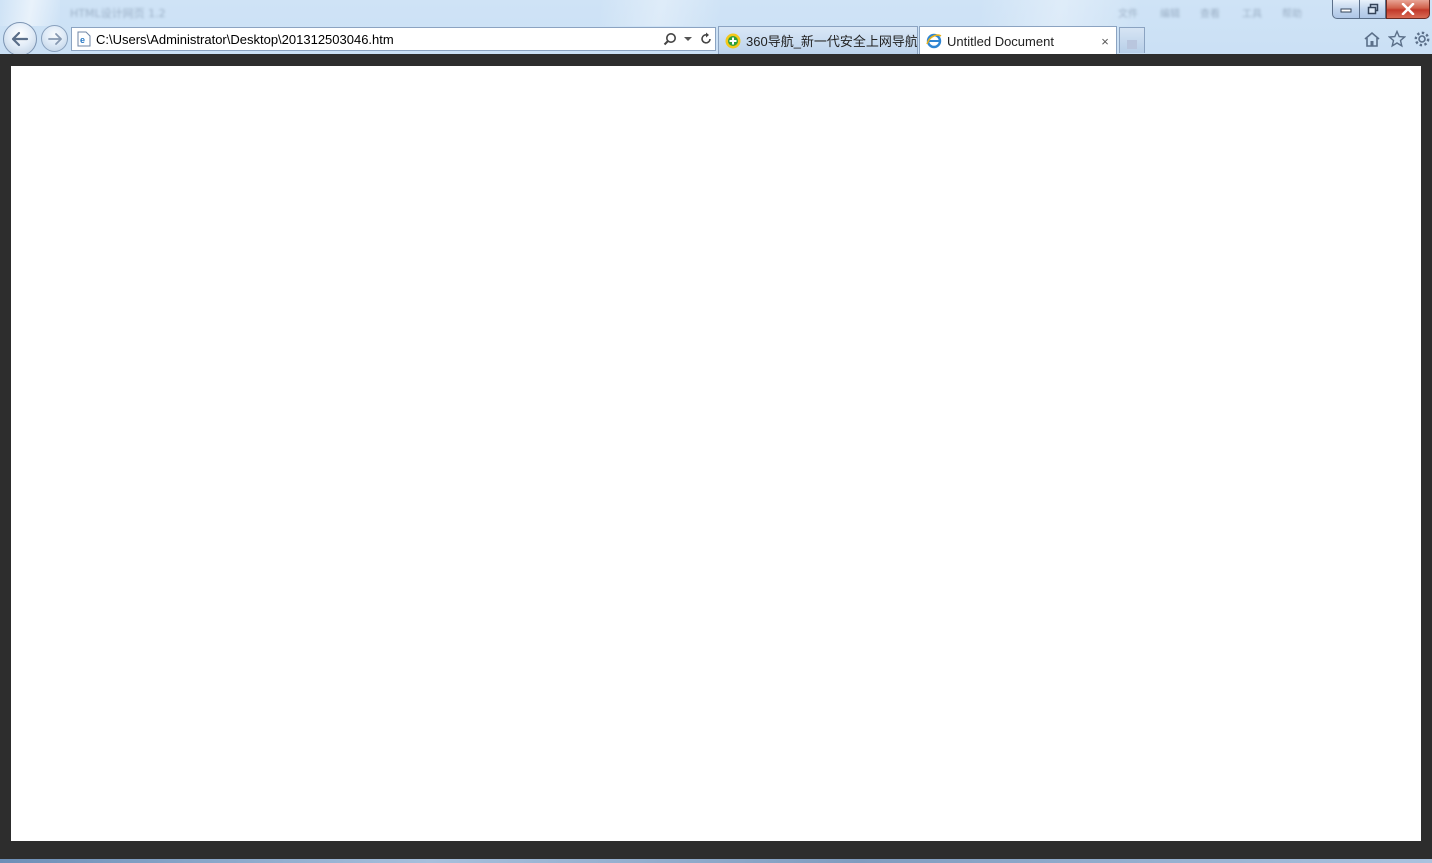  I want to click on new-tab-icon, so click(1132, 44).